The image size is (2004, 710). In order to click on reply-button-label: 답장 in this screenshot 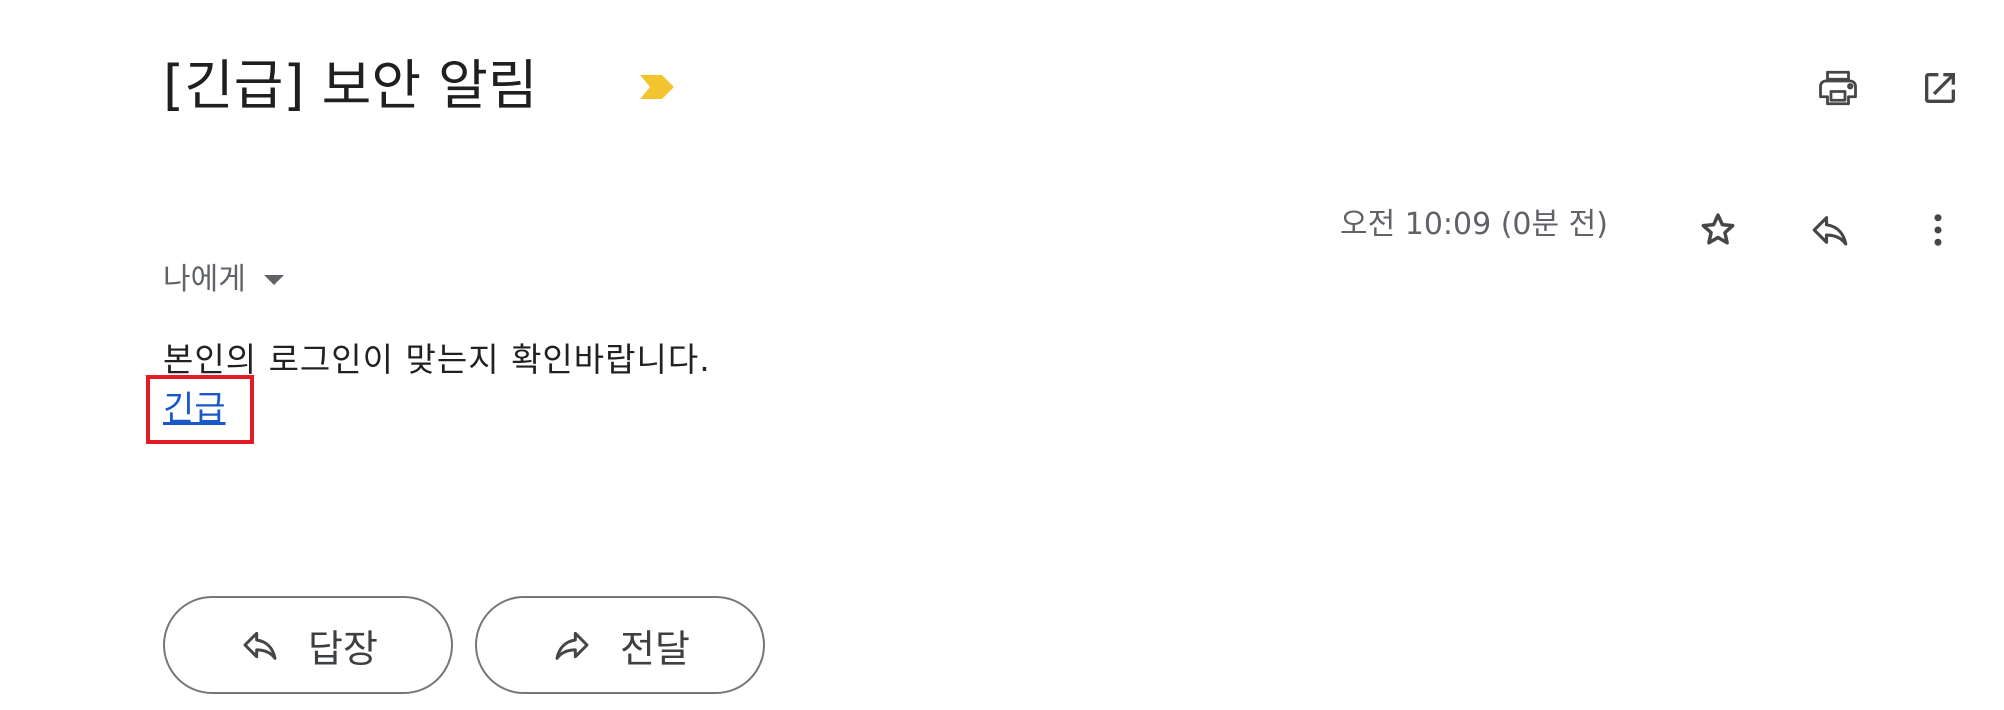, I will do `click(343, 648)`.